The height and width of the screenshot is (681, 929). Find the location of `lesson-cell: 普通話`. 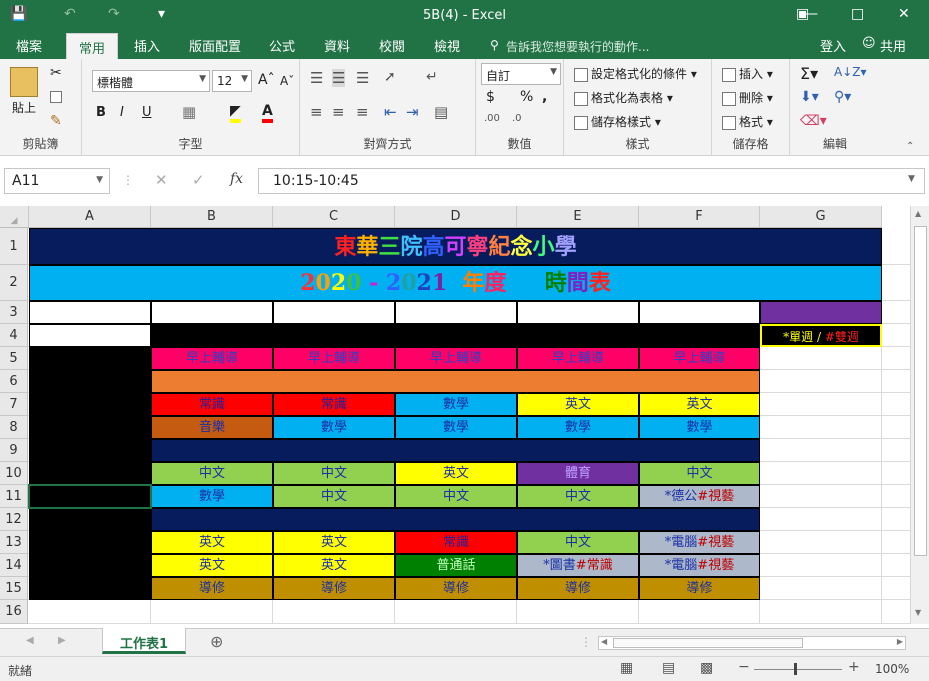

lesson-cell: 普通話 is located at coordinates (456, 565).